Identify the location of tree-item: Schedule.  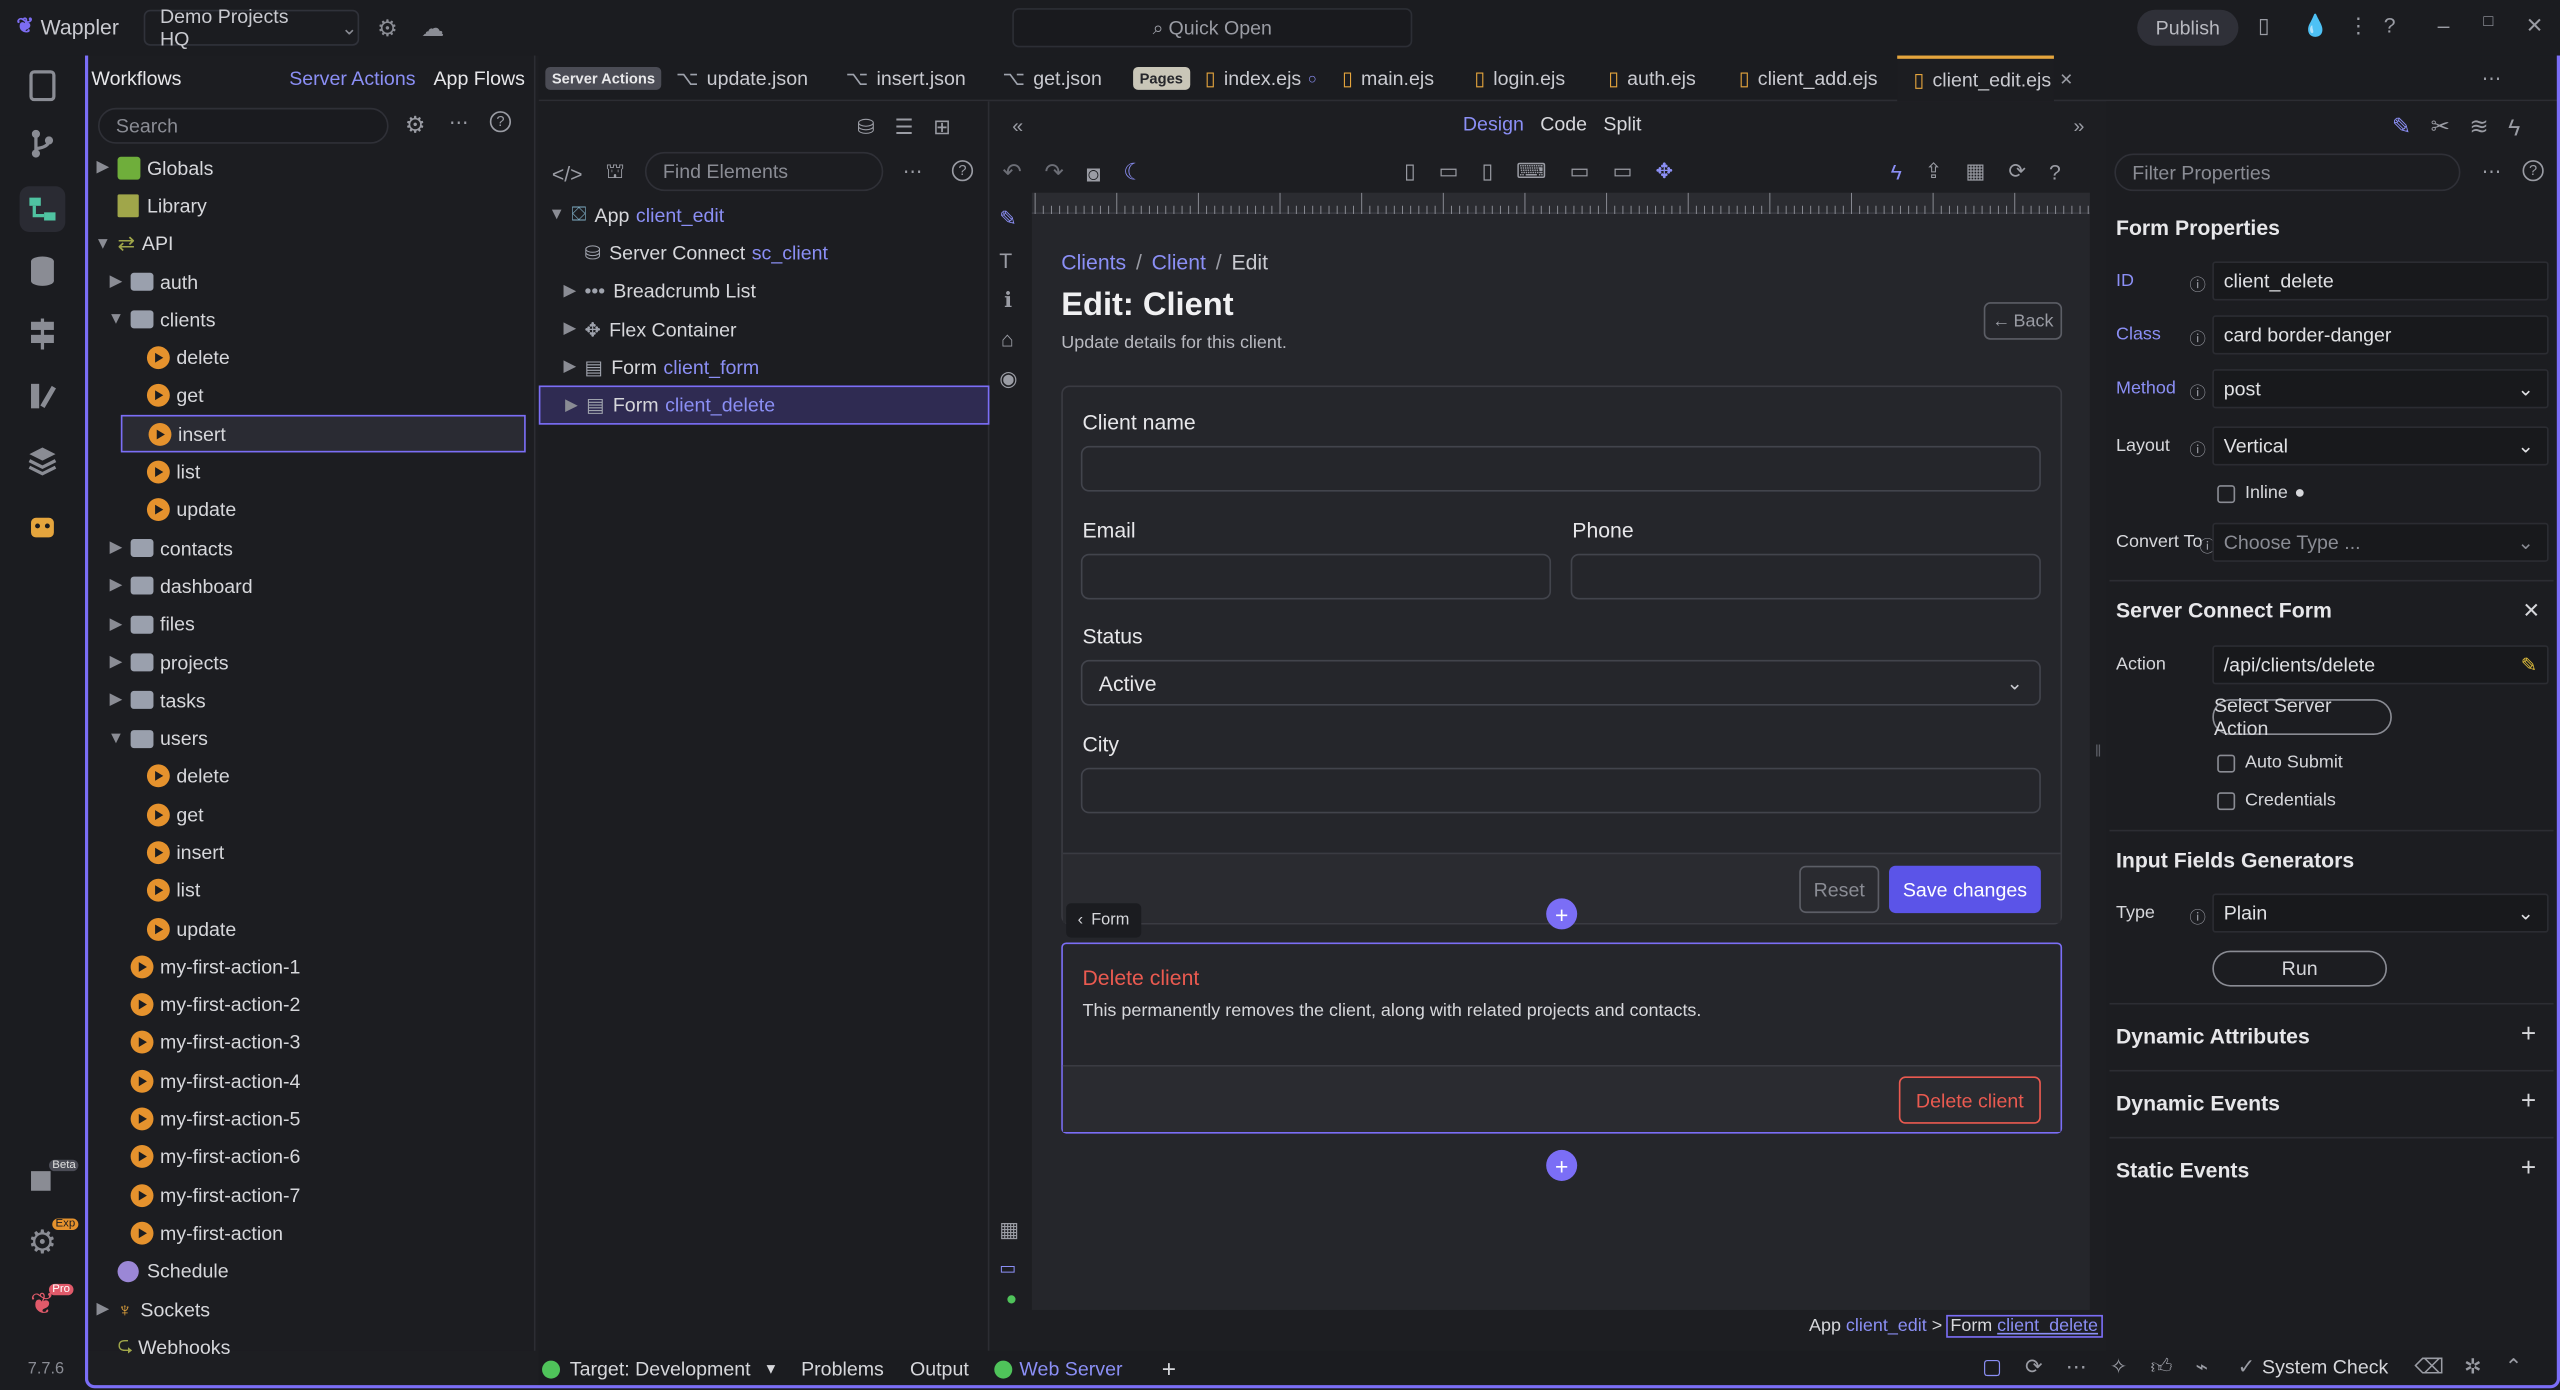
(311, 1271).